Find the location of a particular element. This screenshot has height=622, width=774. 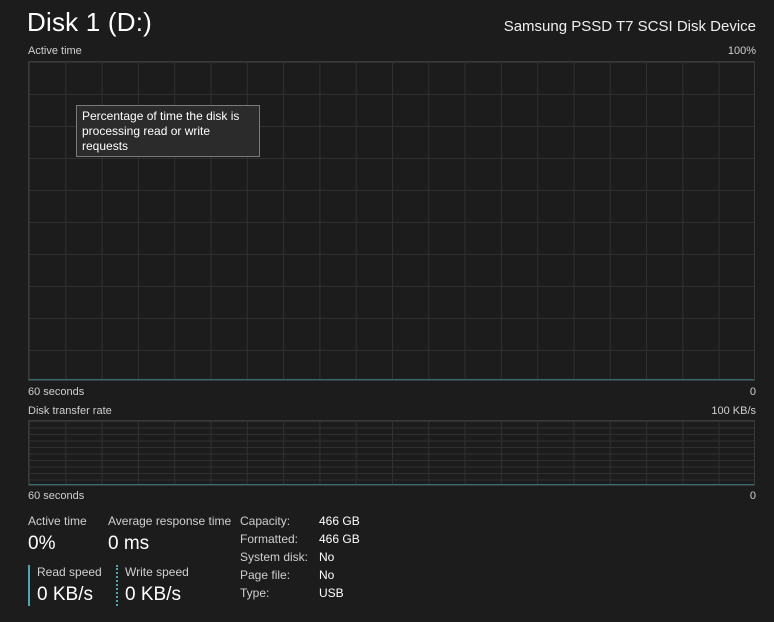

page-file-value: No is located at coordinates (327, 575).